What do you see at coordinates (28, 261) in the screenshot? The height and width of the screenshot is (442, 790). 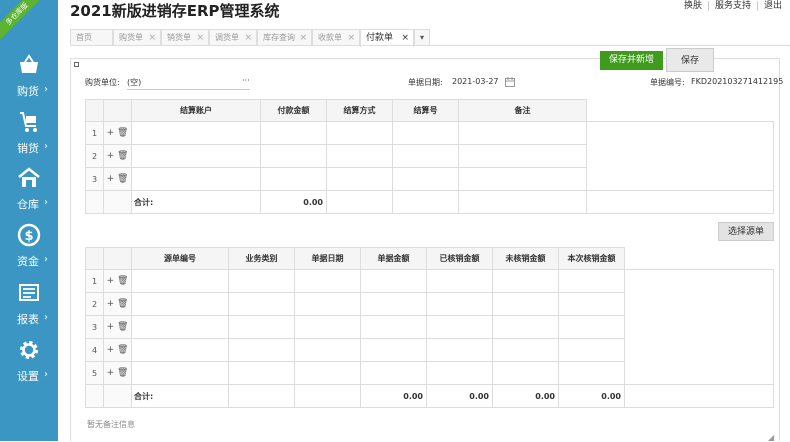 I see `nav-label-funds: 资金` at bounding box center [28, 261].